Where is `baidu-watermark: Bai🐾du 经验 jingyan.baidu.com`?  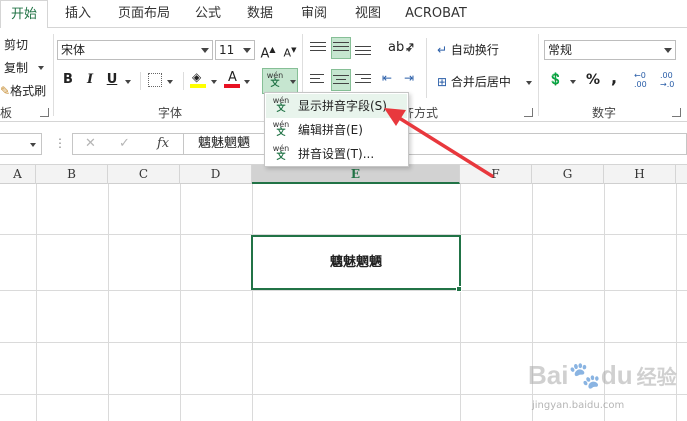
baidu-watermark: Bai🐾du 经验 jingyan.baidu.com is located at coordinates (603, 389).